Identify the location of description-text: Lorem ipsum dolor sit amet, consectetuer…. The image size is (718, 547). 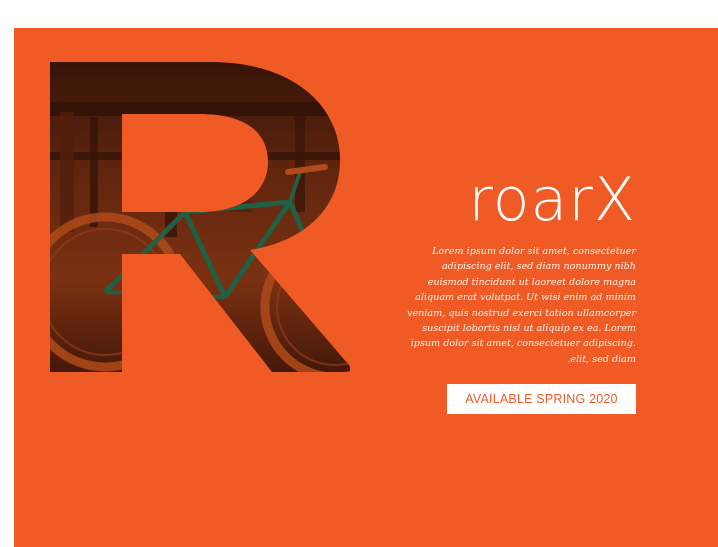
(521, 305).